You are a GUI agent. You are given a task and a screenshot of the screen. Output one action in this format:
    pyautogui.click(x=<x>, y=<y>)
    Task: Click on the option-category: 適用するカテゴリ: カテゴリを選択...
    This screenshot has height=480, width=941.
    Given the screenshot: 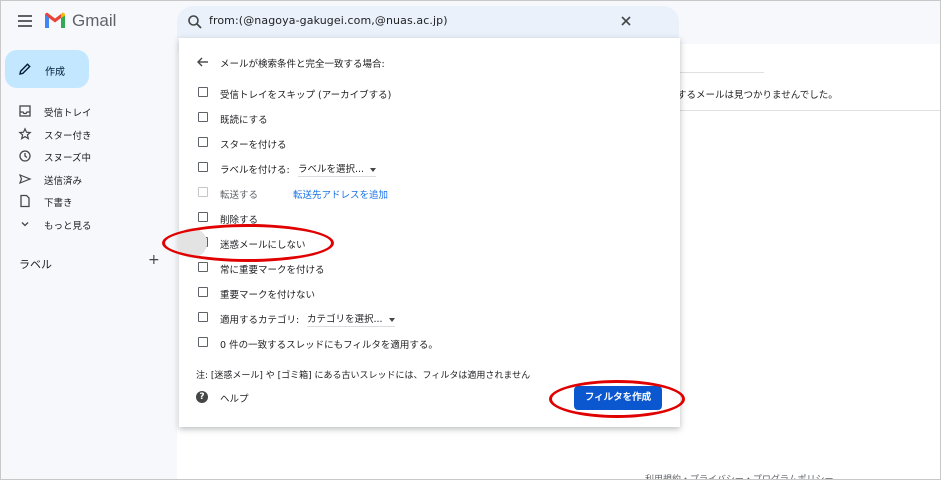 What is the action you would take?
    pyautogui.click(x=431, y=318)
    